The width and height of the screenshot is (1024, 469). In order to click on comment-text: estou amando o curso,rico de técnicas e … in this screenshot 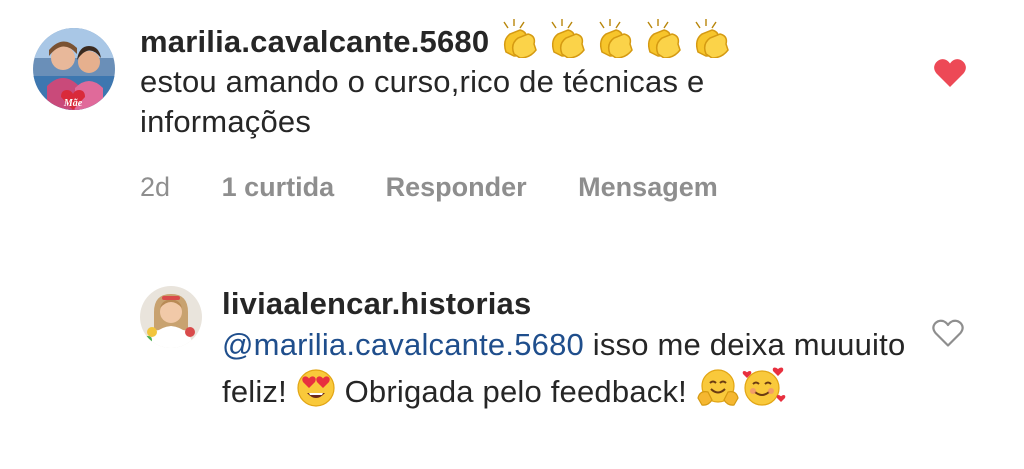, I will do `click(422, 101)`.